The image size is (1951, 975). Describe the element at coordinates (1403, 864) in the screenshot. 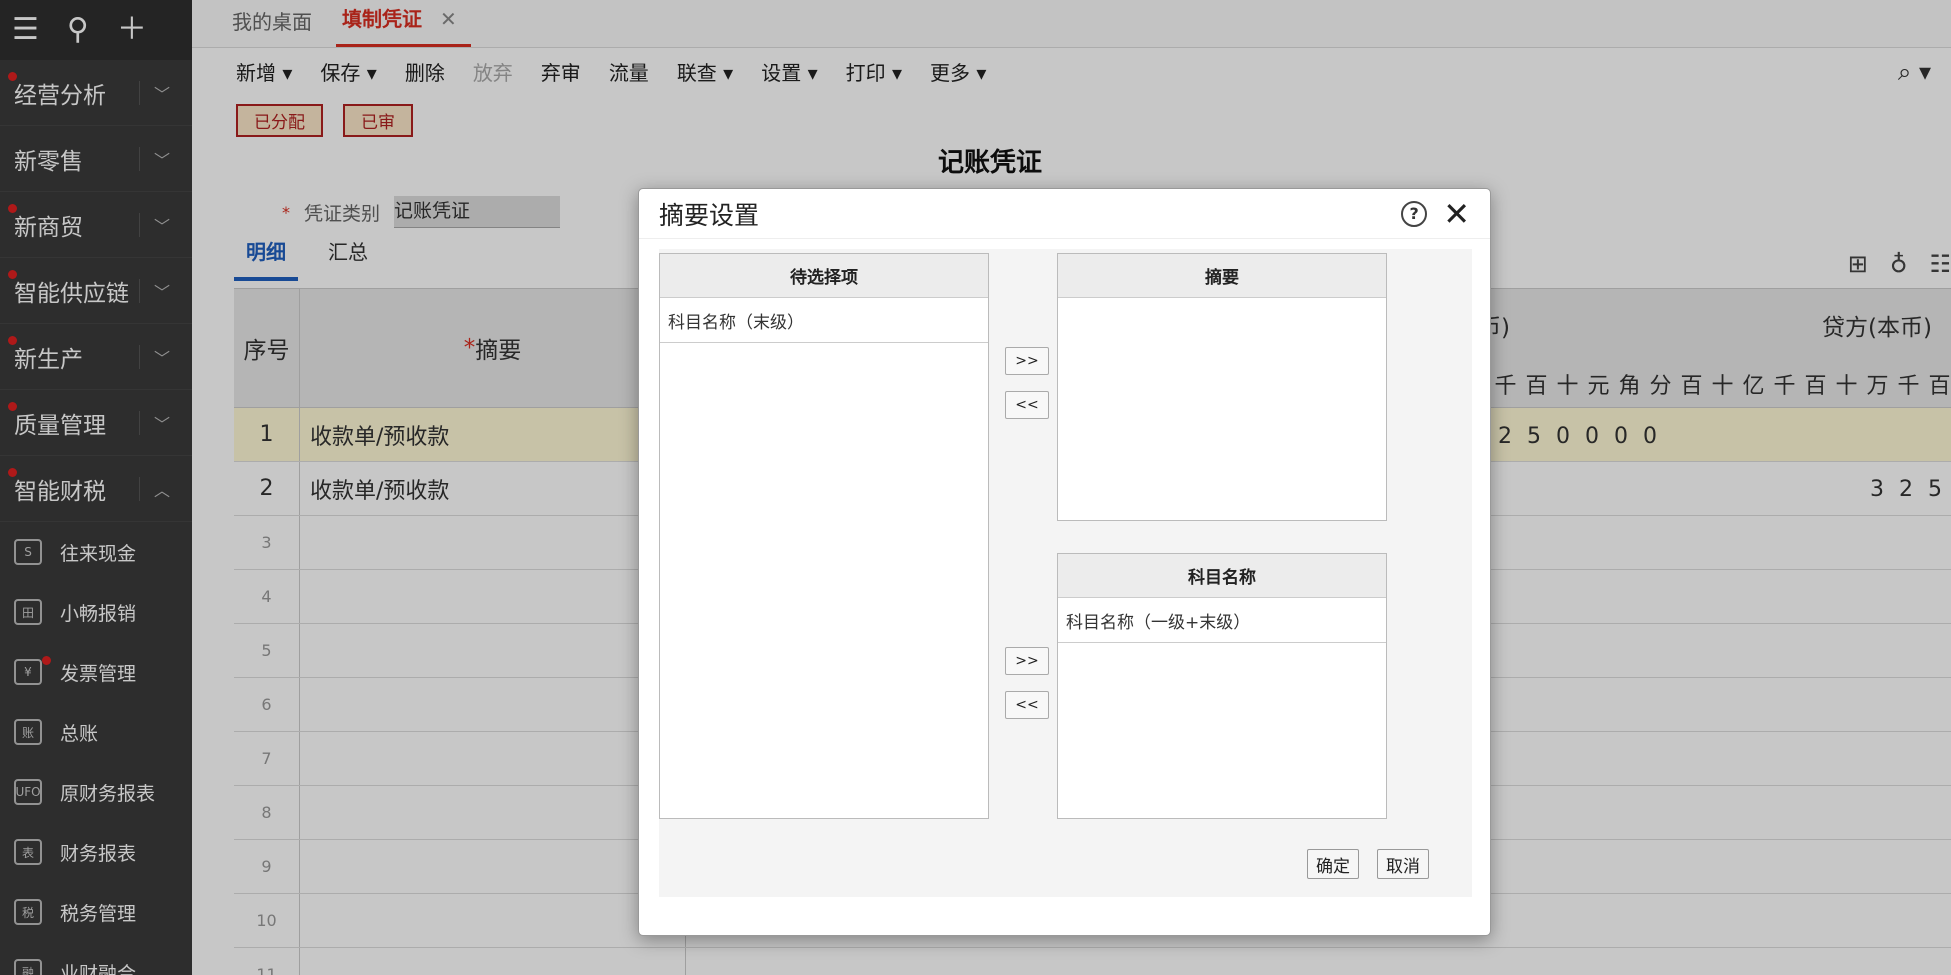

I see `cancel-button: 取消` at that location.